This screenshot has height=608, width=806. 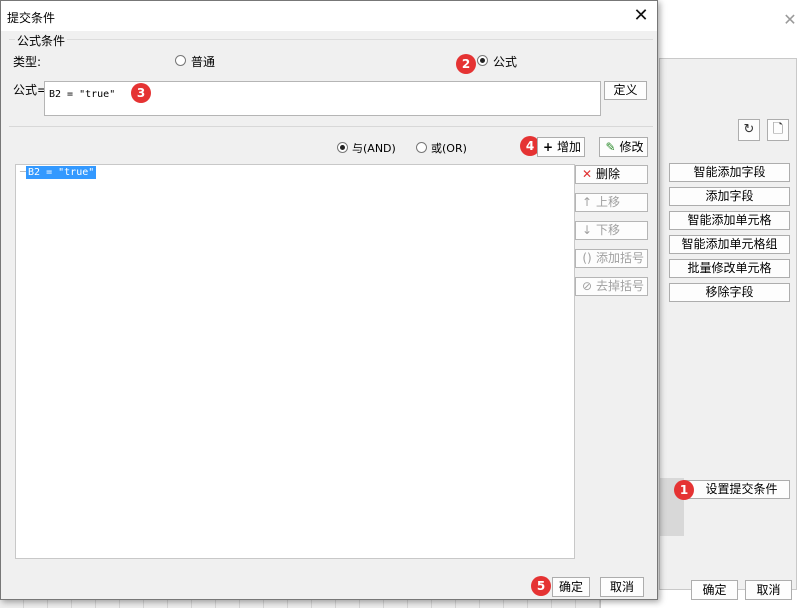 I want to click on radio-or-label: 或(OR), so click(x=449, y=148).